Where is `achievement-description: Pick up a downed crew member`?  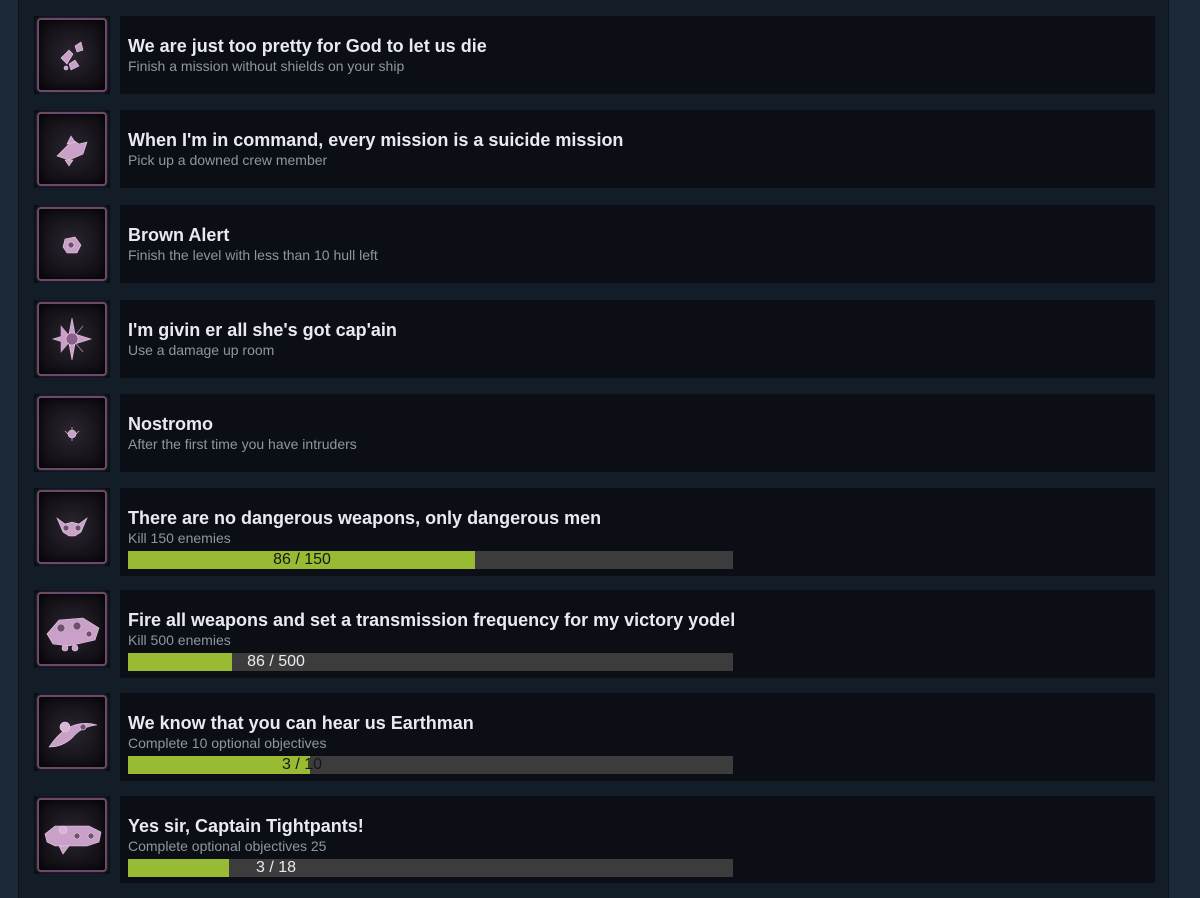 achievement-description: Pick up a downed crew member is located at coordinates (228, 160).